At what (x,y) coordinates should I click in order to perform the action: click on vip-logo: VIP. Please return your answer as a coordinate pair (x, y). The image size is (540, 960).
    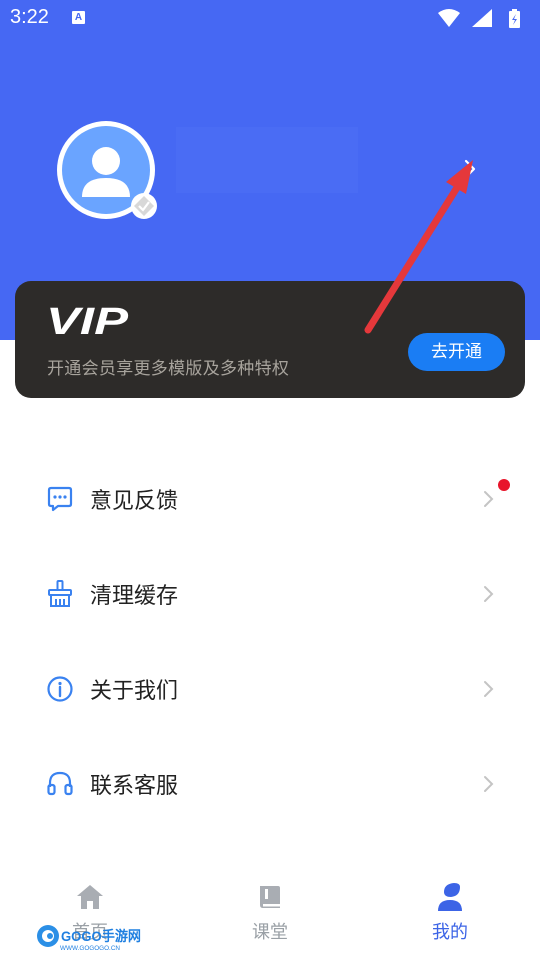
    Looking at the image, I should click on (87, 321).